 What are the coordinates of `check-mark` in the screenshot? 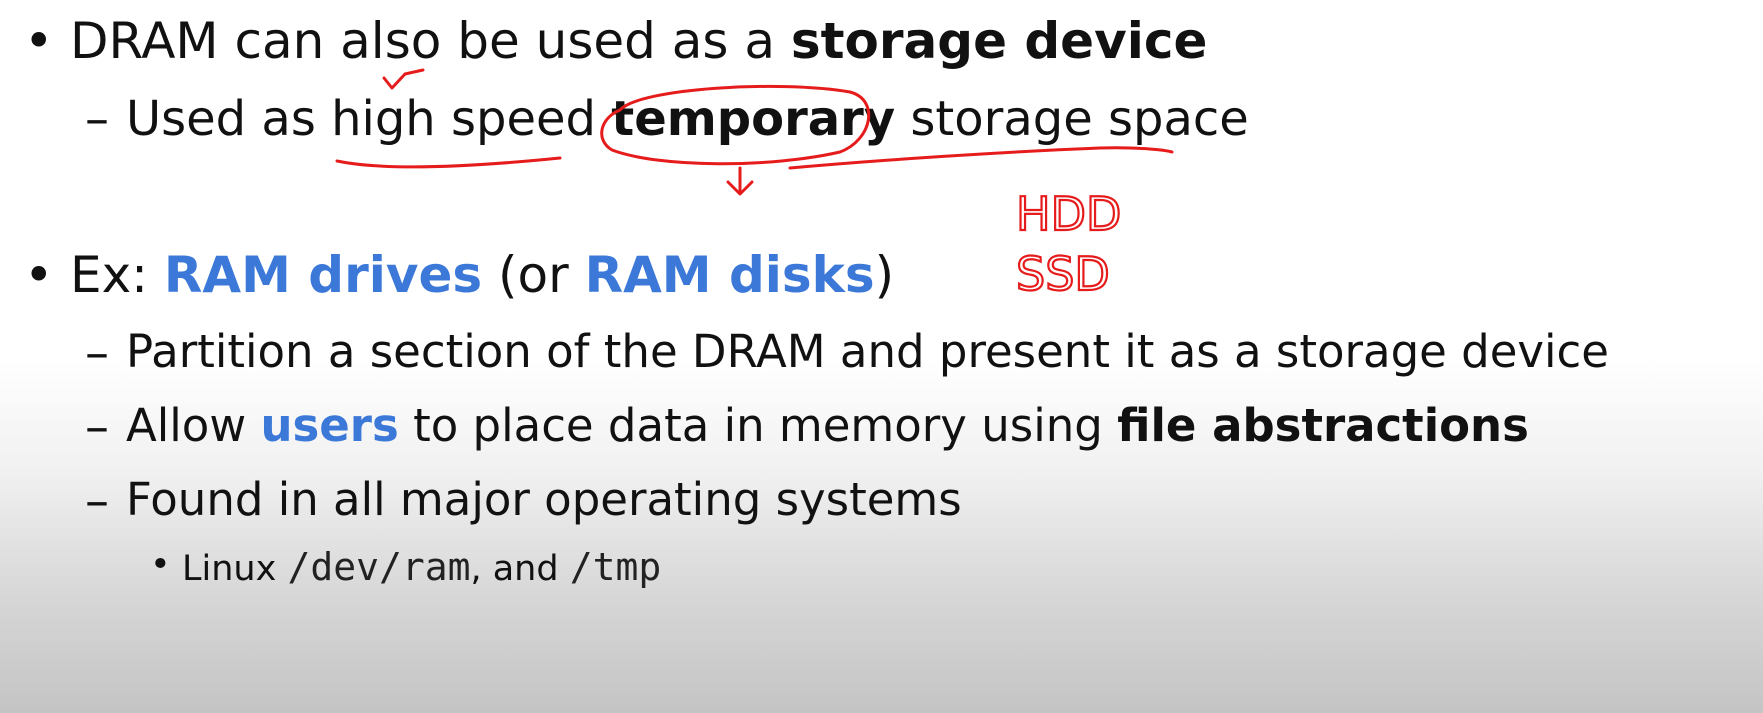 It's located at (403, 79).